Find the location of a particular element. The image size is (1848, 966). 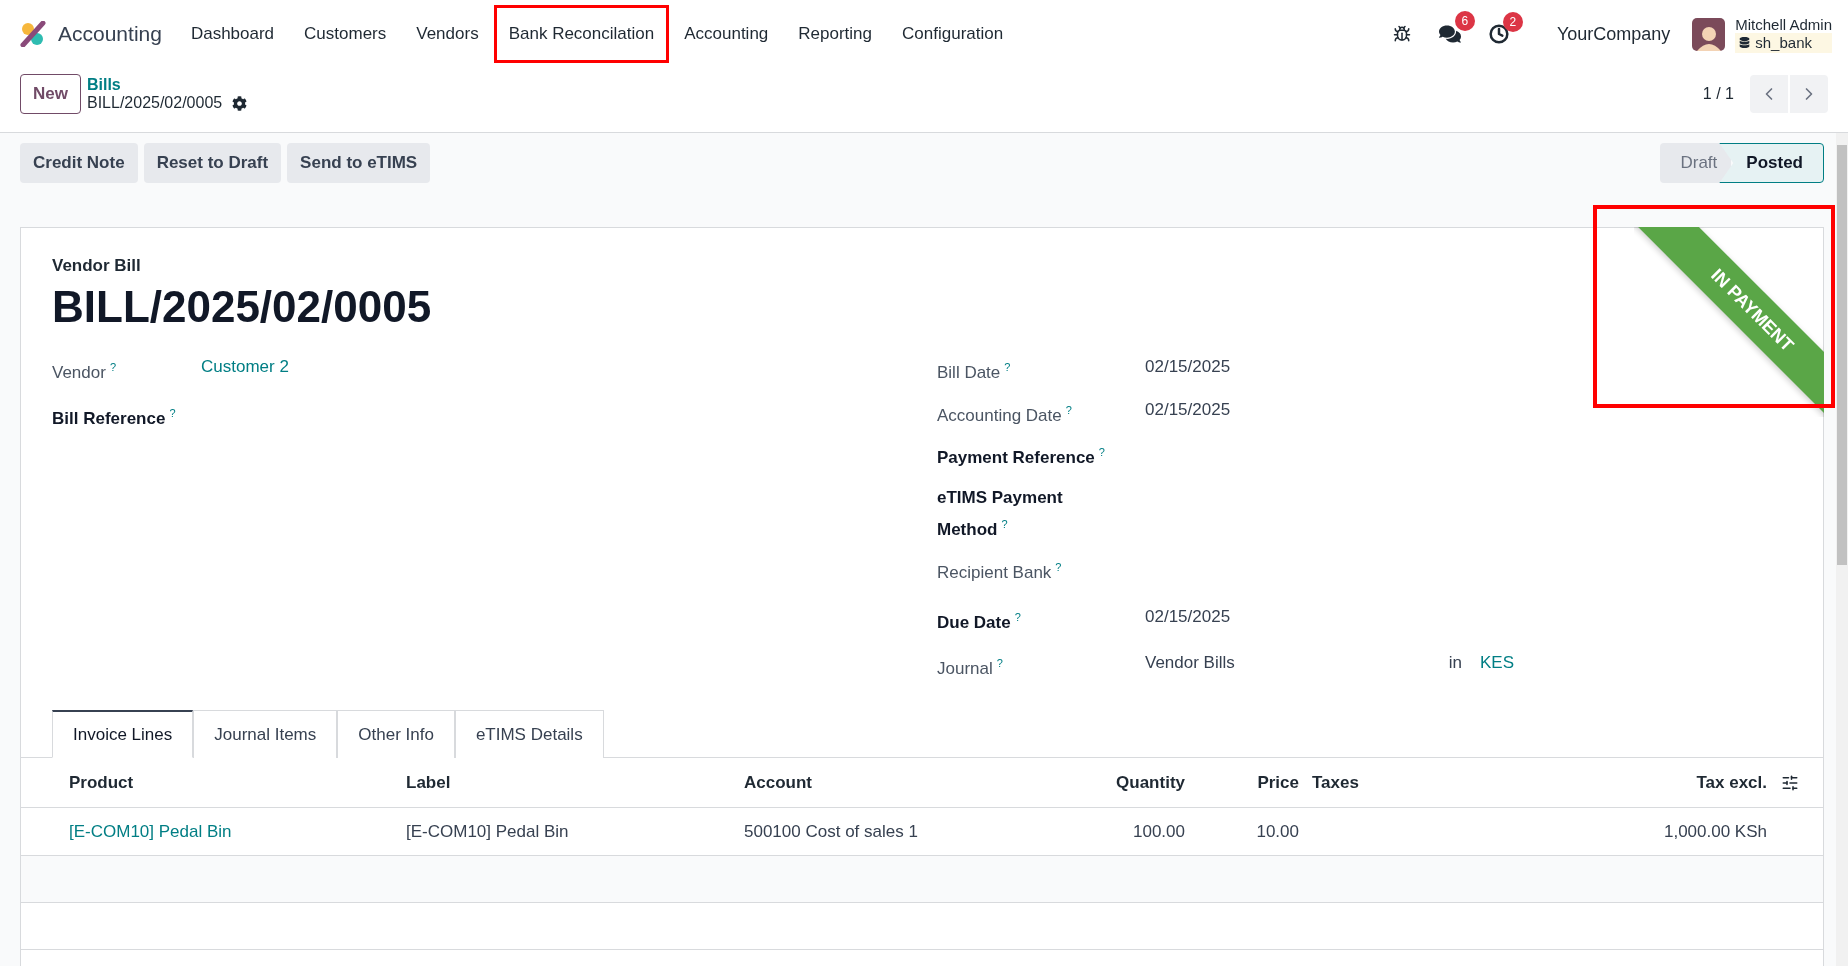

chat-button: 6 is located at coordinates (1456, 28).